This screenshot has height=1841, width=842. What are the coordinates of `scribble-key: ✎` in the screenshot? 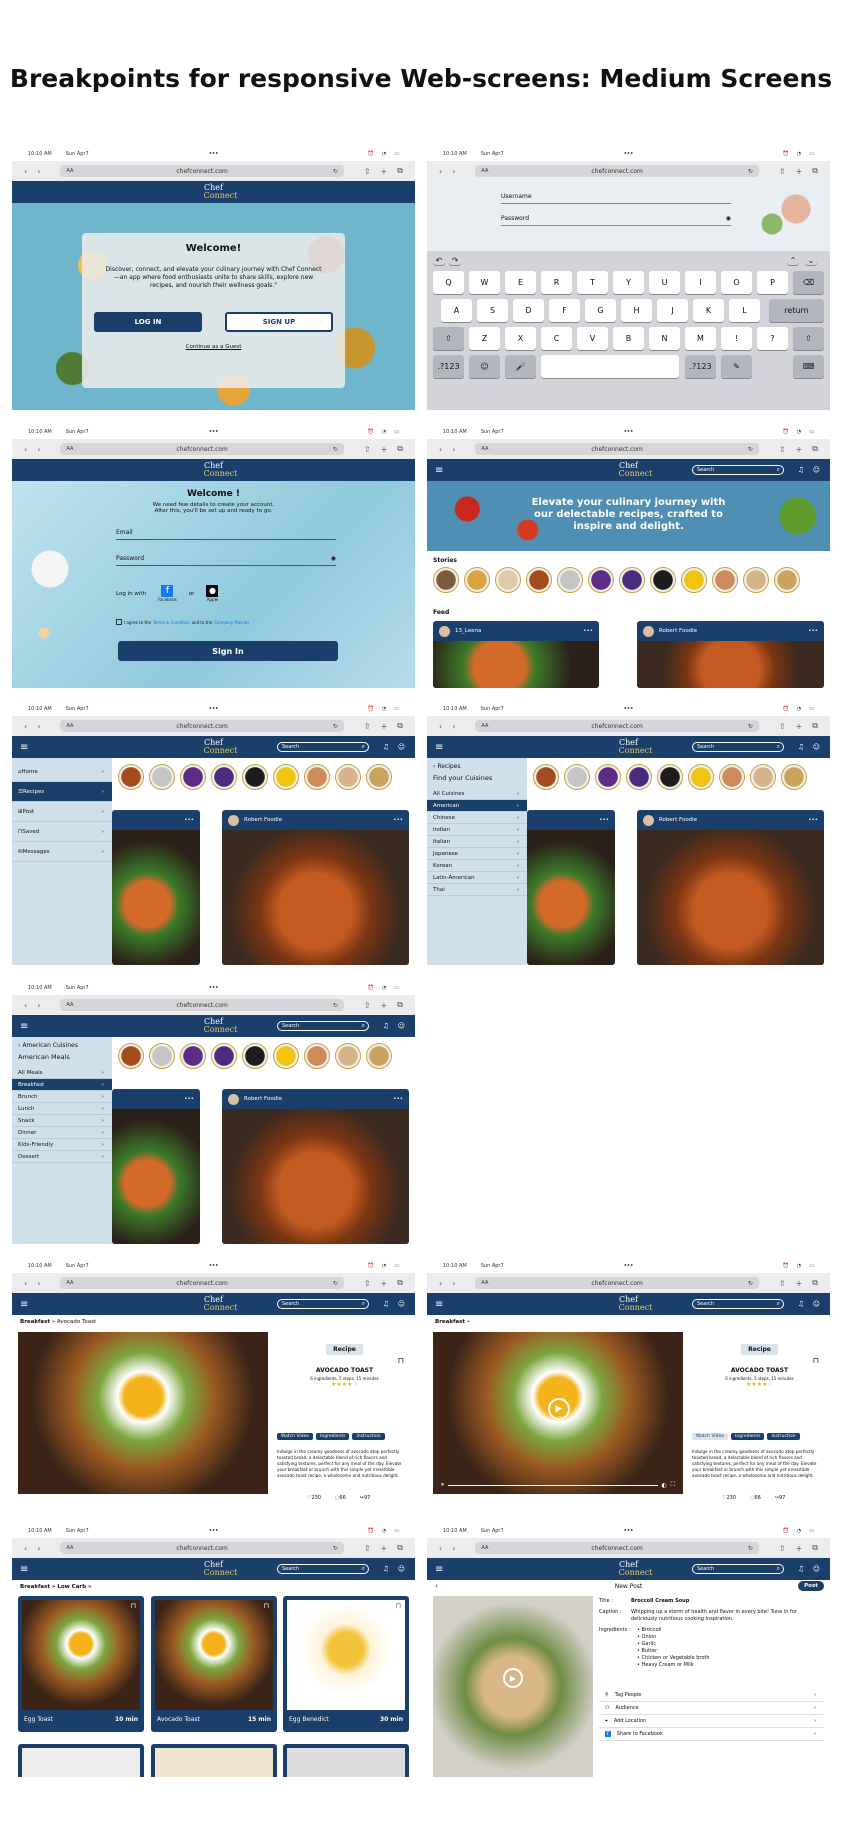 It's located at (736, 366).